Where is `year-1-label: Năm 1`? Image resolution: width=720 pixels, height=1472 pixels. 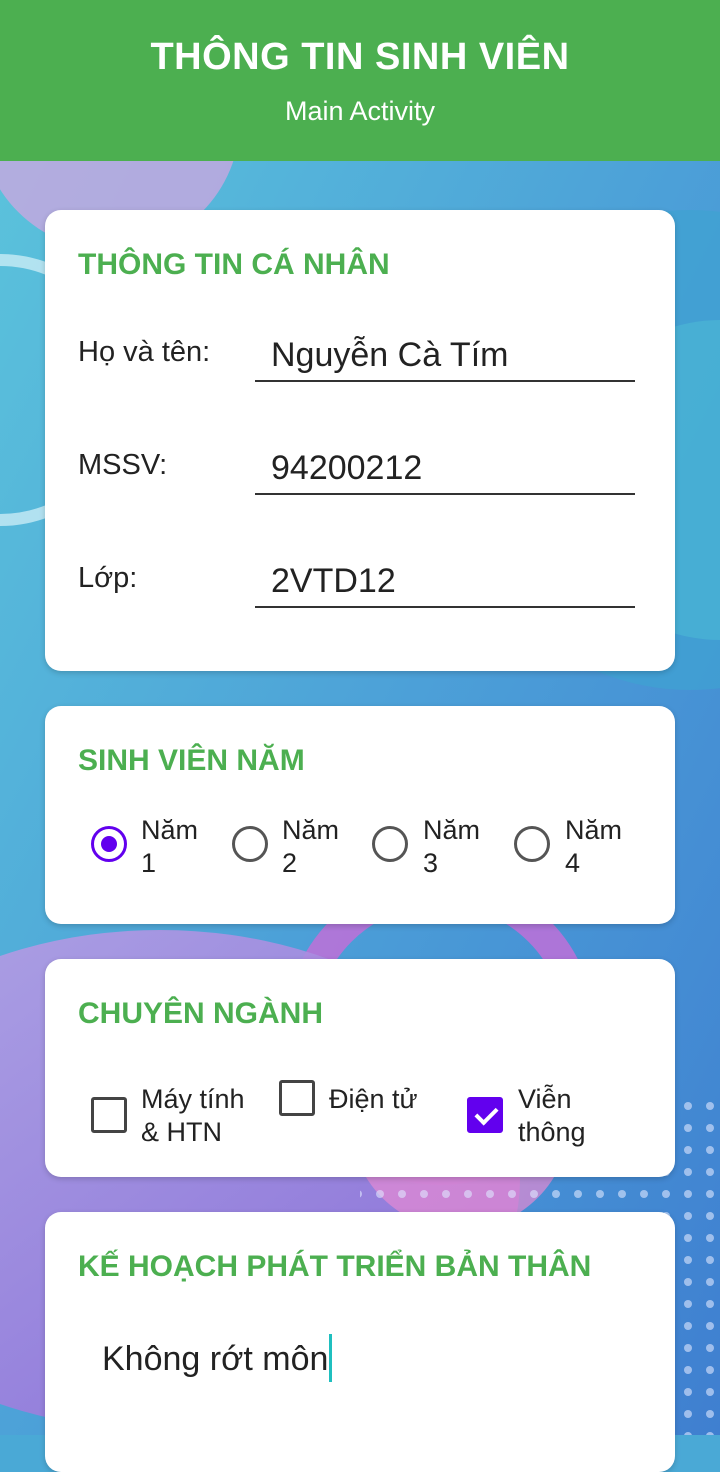
year-1-label: Năm 1 is located at coordinates (169, 847).